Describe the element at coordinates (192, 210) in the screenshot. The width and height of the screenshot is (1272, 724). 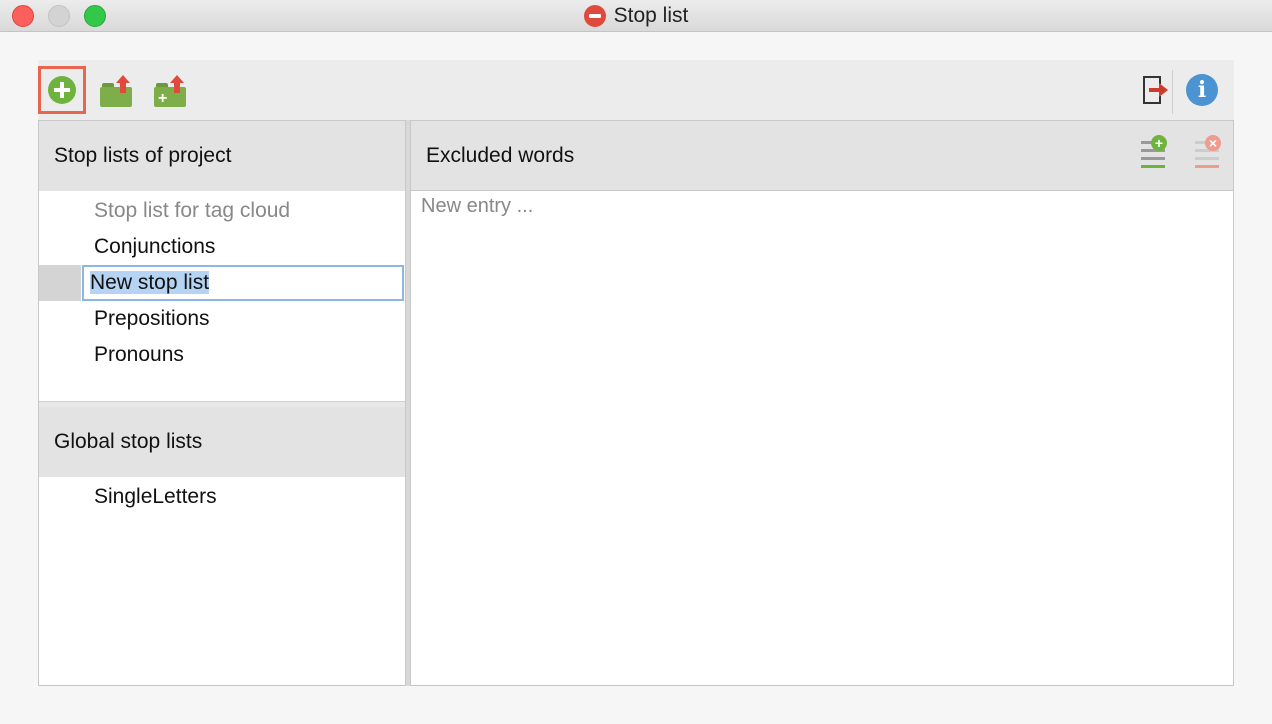
I see `list-item-label: Stop list for tag cloud` at that location.